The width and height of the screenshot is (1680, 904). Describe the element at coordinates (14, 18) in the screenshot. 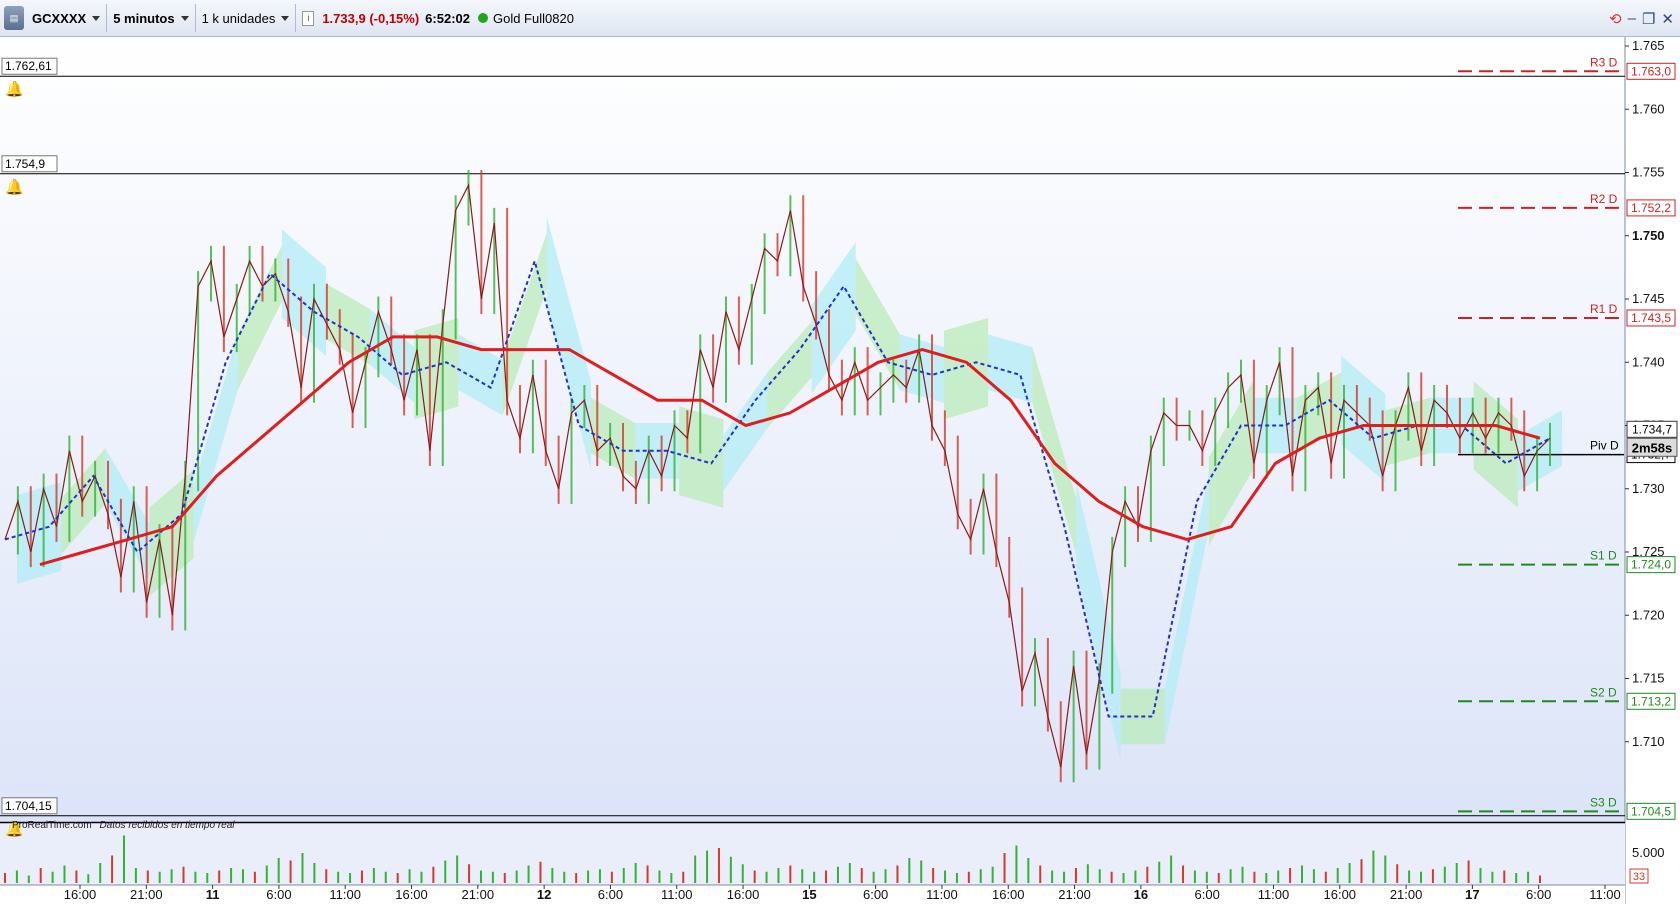

I see `app-logo-icon: ▤` at that location.